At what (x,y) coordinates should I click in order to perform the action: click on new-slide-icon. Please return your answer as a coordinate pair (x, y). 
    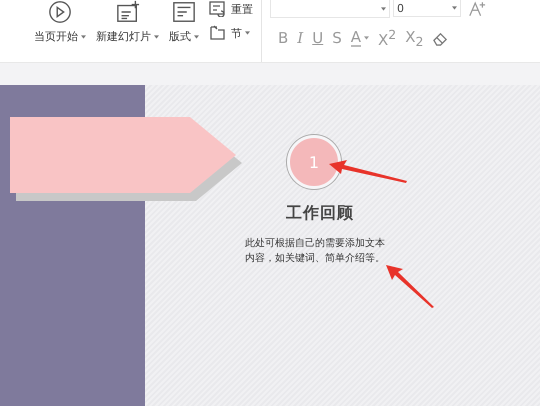
    Looking at the image, I should click on (127, 12).